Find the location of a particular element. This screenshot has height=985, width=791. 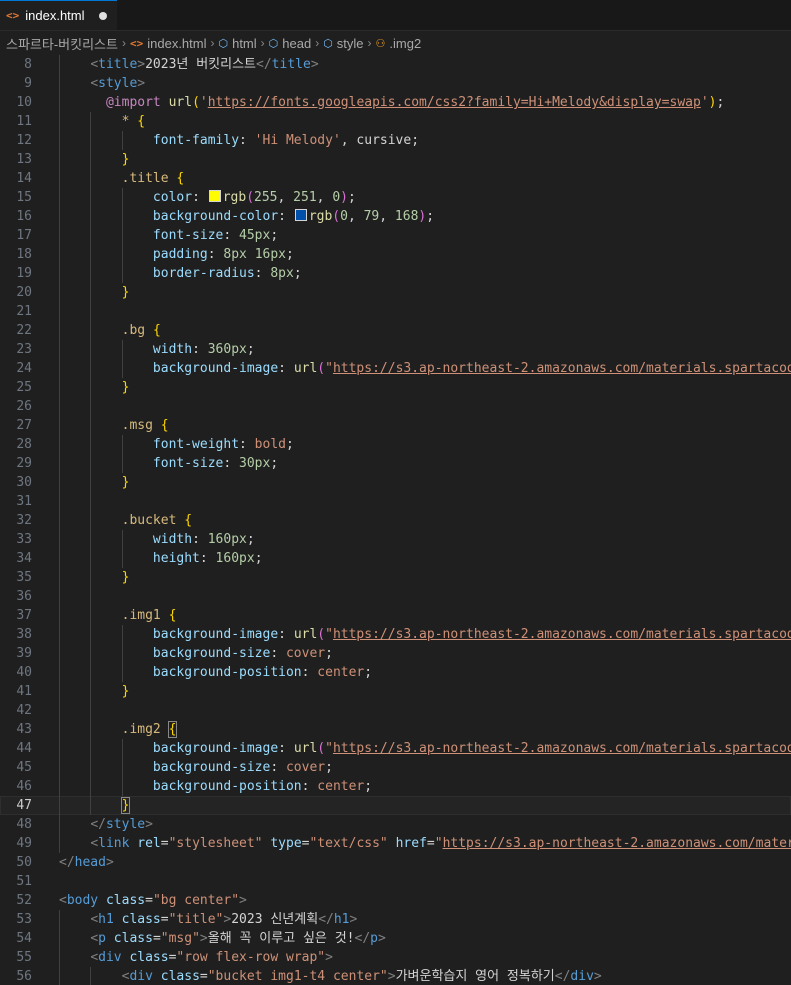

code-line: 32 .bucket { is located at coordinates (395, 520).